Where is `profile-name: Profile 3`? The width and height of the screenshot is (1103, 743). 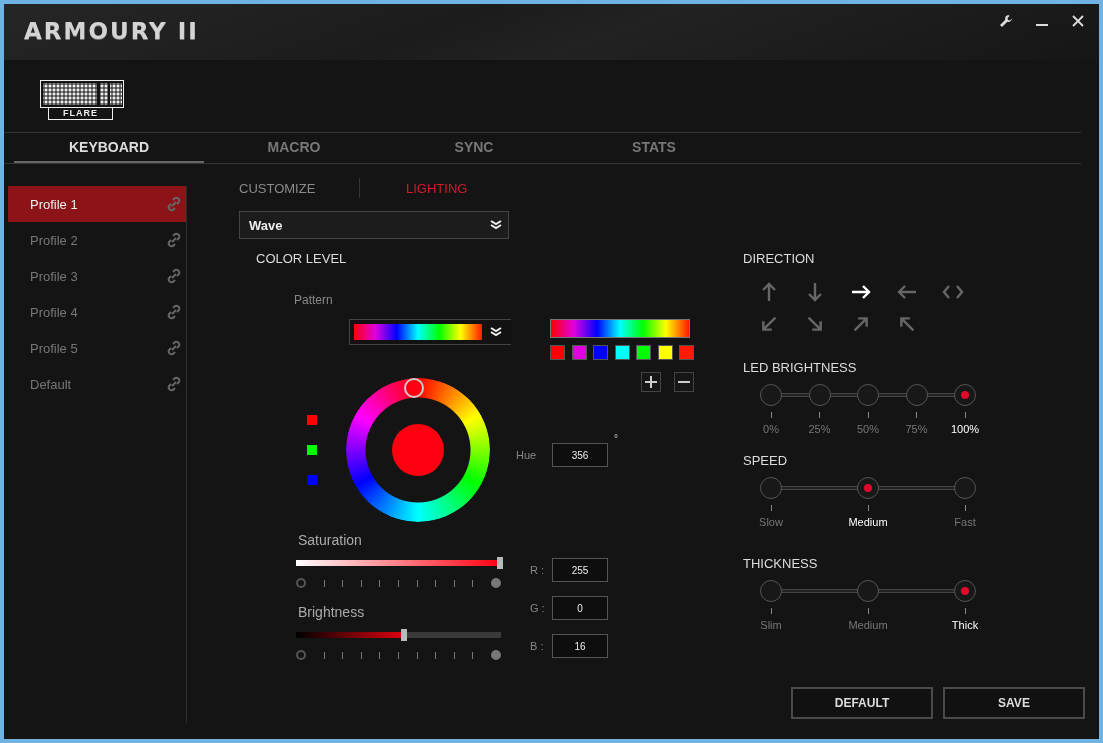 profile-name: Profile 3 is located at coordinates (54, 276).